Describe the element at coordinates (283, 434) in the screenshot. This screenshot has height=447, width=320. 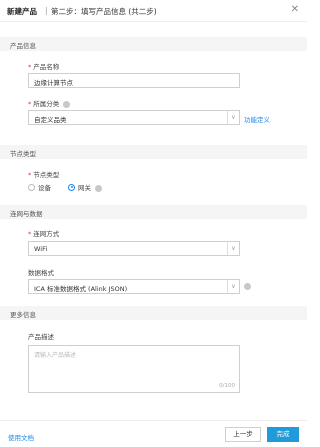
I see `done-button: 完成` at that location.